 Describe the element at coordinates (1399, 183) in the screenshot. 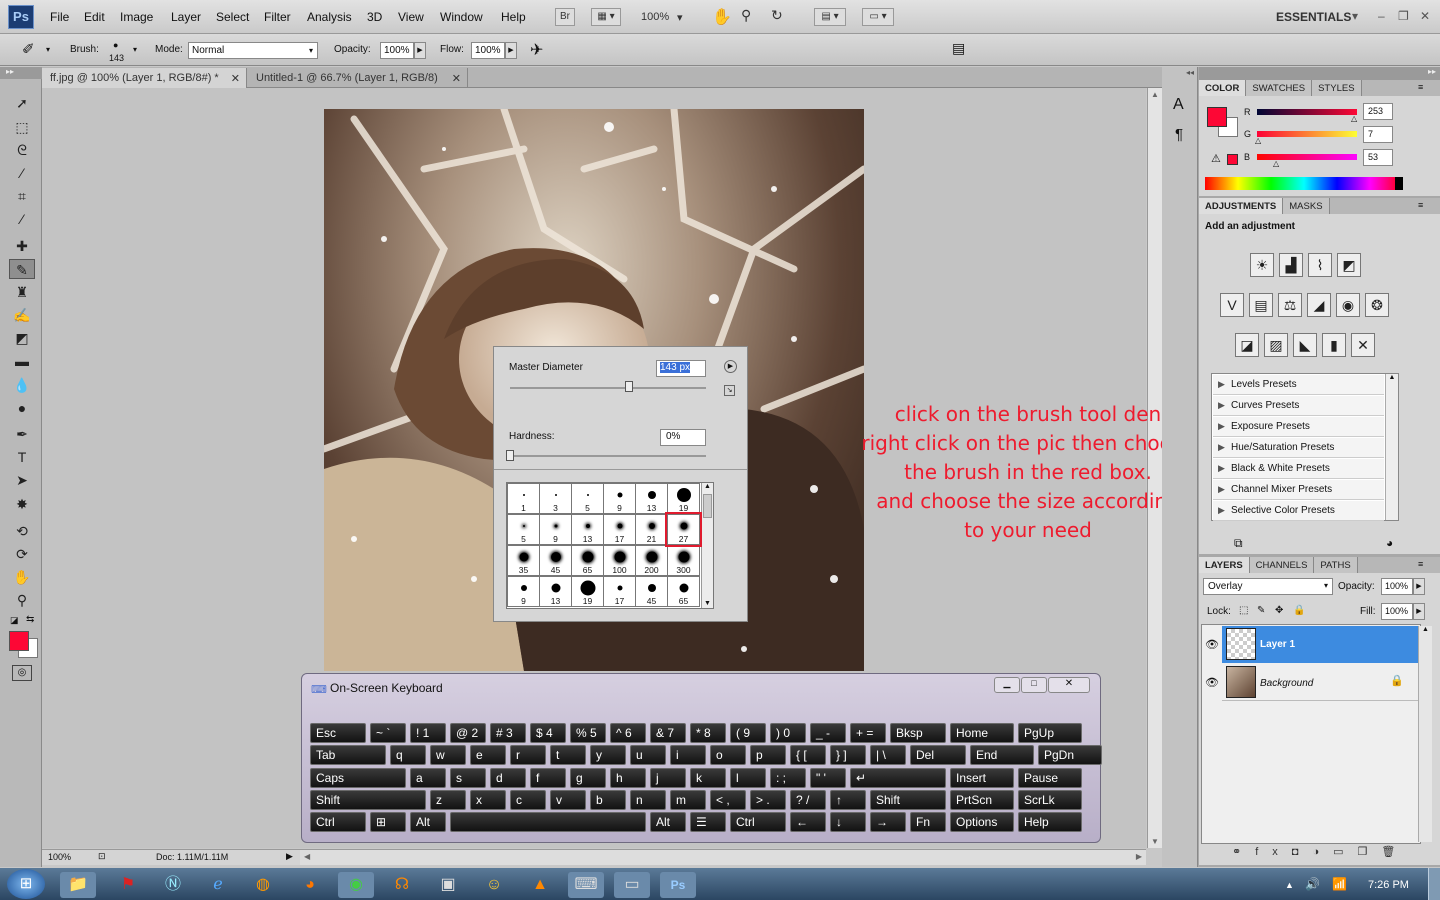

I see `black-white-ramp` at that location.